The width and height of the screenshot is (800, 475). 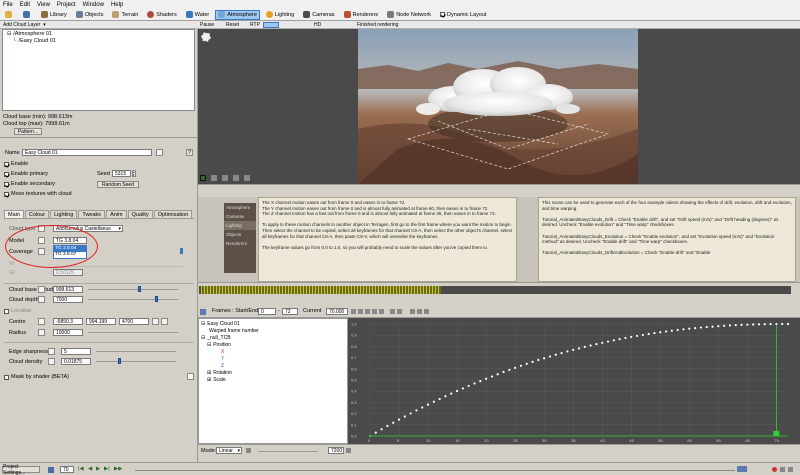 What do you see at coordinates (51, 470) in the screenshot?
I see `keyframe-icon` at bounding box center [51, 470].